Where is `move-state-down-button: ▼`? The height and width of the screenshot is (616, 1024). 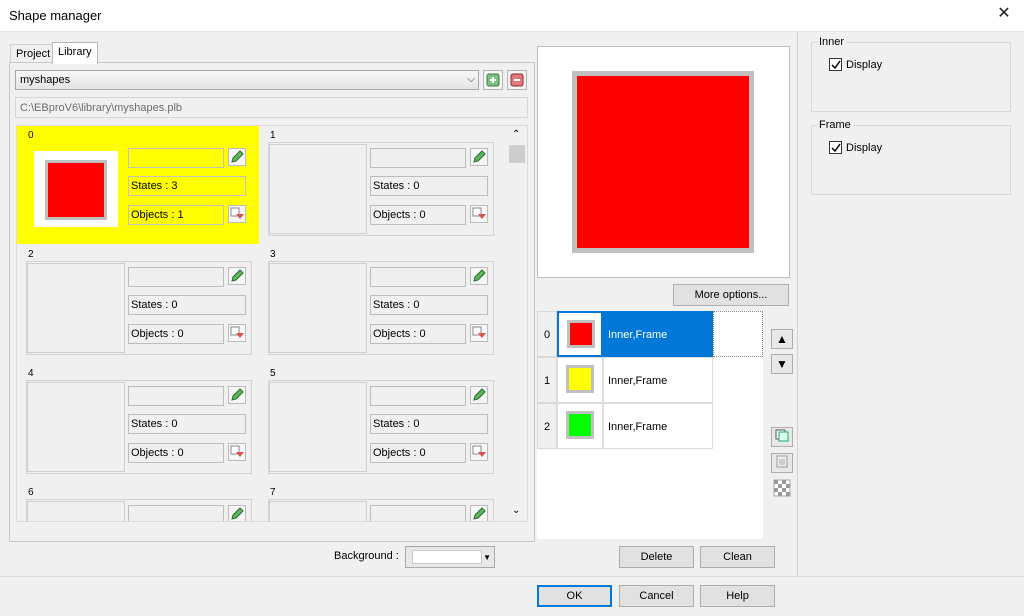
move-state-down-button: ▼ is located at coordinates (782, 364).